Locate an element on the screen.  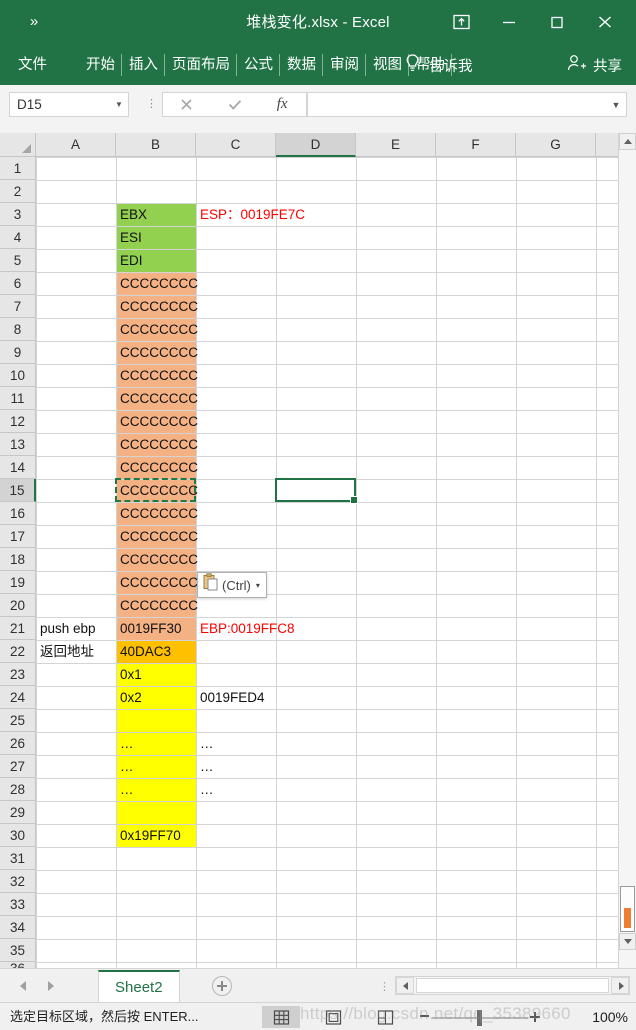
row-header-11: 11 is located at coordinates (18, 398).